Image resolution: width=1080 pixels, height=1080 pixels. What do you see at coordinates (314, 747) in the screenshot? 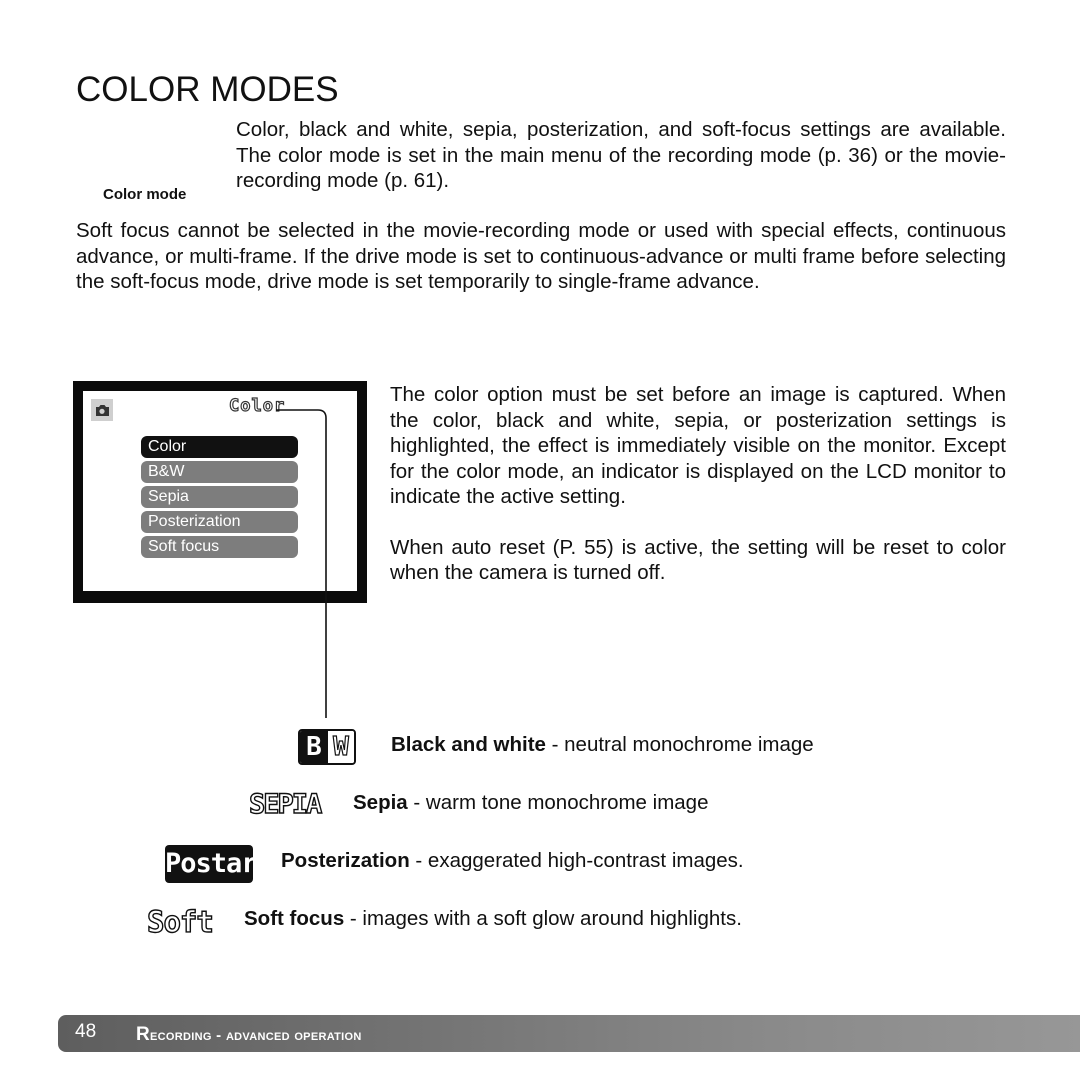
I see `bw-badge-b: B` at bounding box center [314, 747].